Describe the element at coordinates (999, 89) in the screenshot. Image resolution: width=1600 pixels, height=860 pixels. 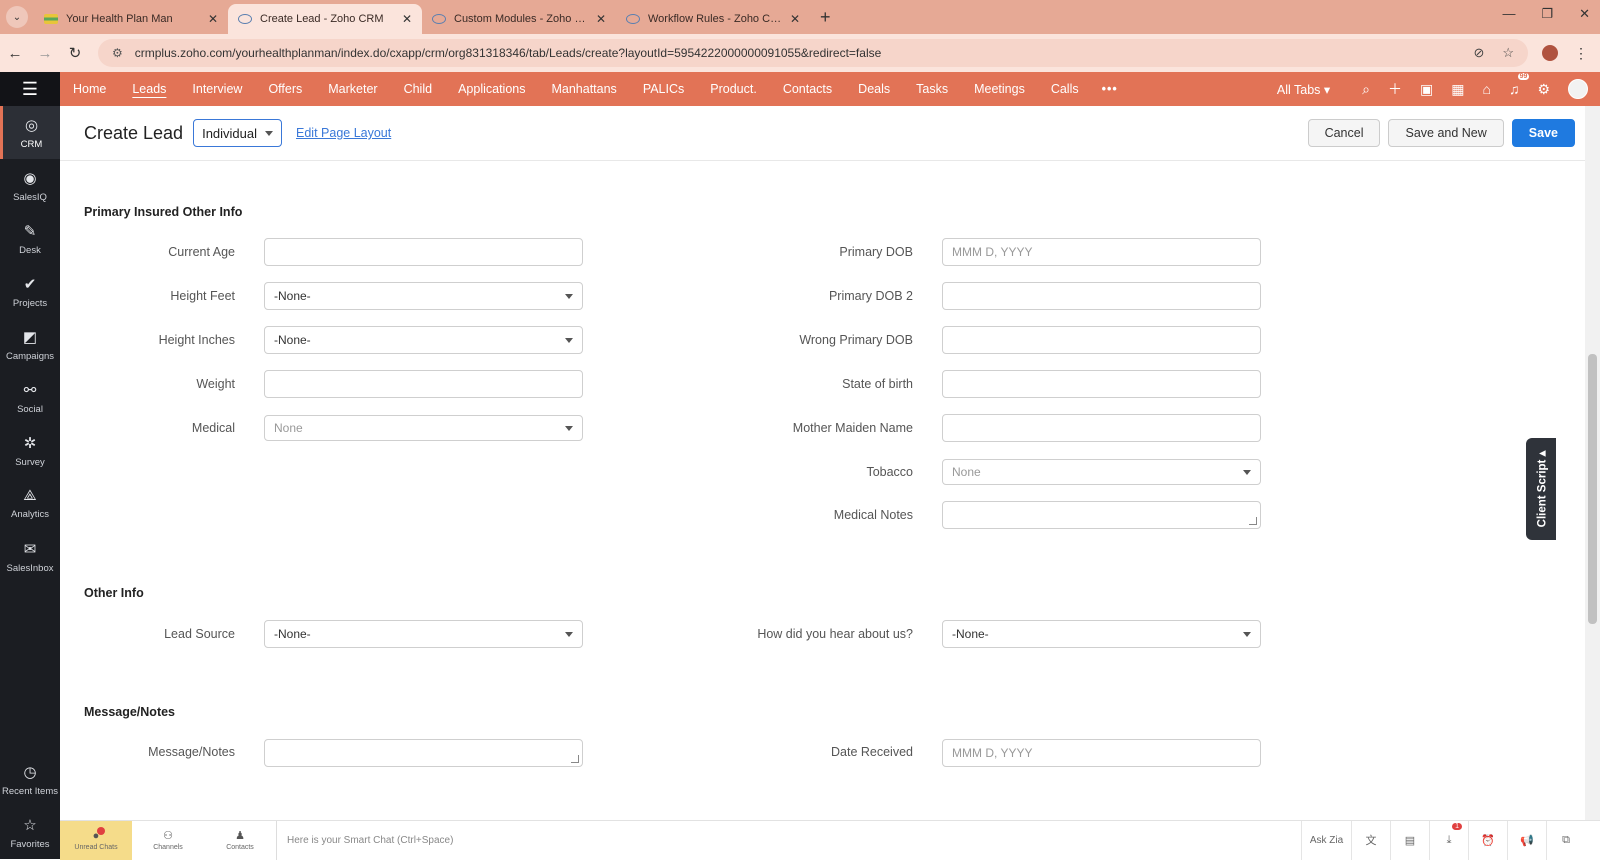
I see `tab-meetings: Meetings` at that location.